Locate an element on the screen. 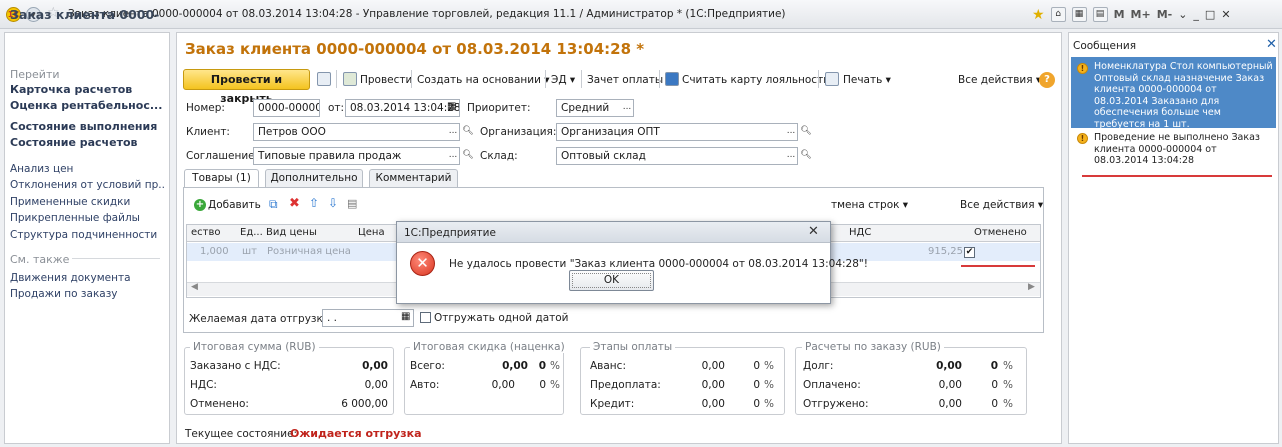  warehouse-open-icon: 🔍︎ is located at coordinates (806, 156).